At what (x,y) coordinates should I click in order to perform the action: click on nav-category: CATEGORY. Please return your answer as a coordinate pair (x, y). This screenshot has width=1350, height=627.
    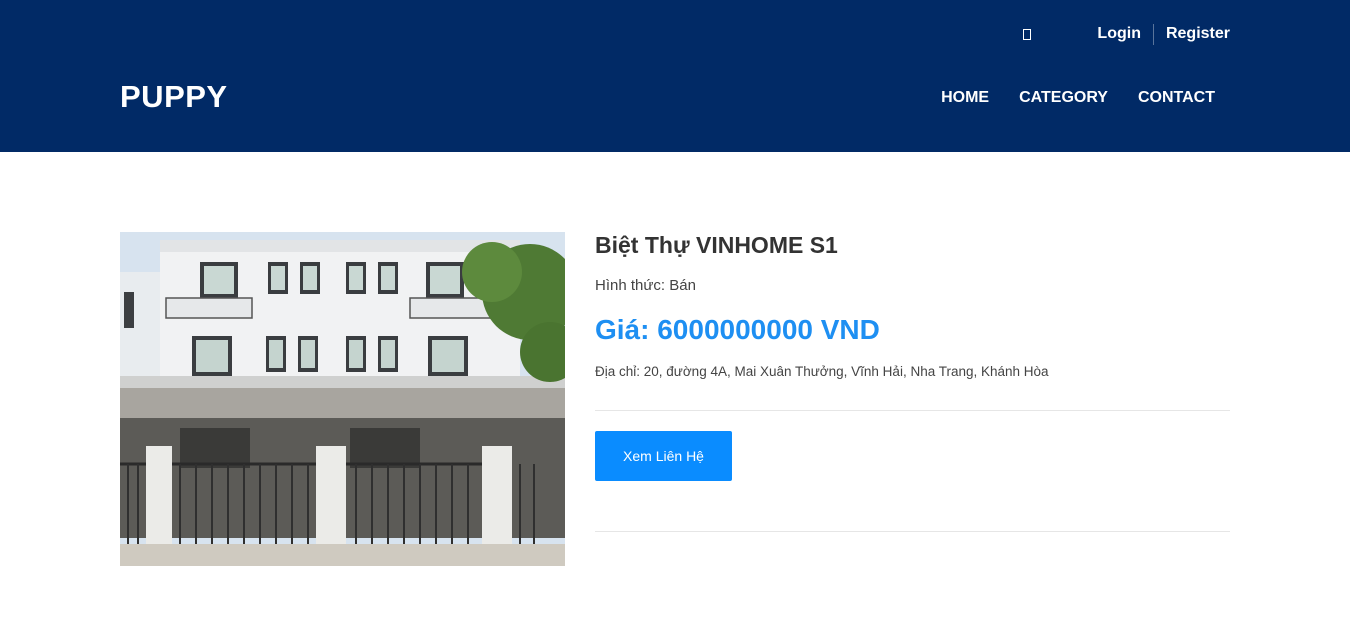
    Looking at the image, I should click on (1063, 98).